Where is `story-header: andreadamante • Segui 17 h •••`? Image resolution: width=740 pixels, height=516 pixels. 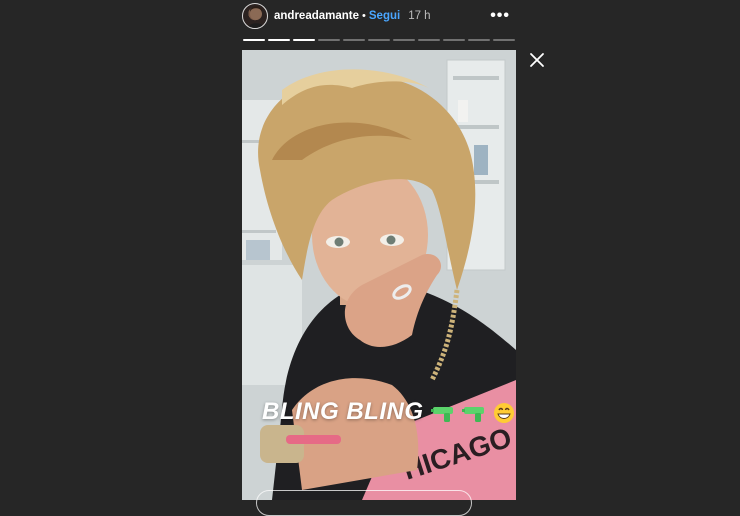 story-header: andreadamante • Segui 17 h ••• is located at coordinates (379, 16).